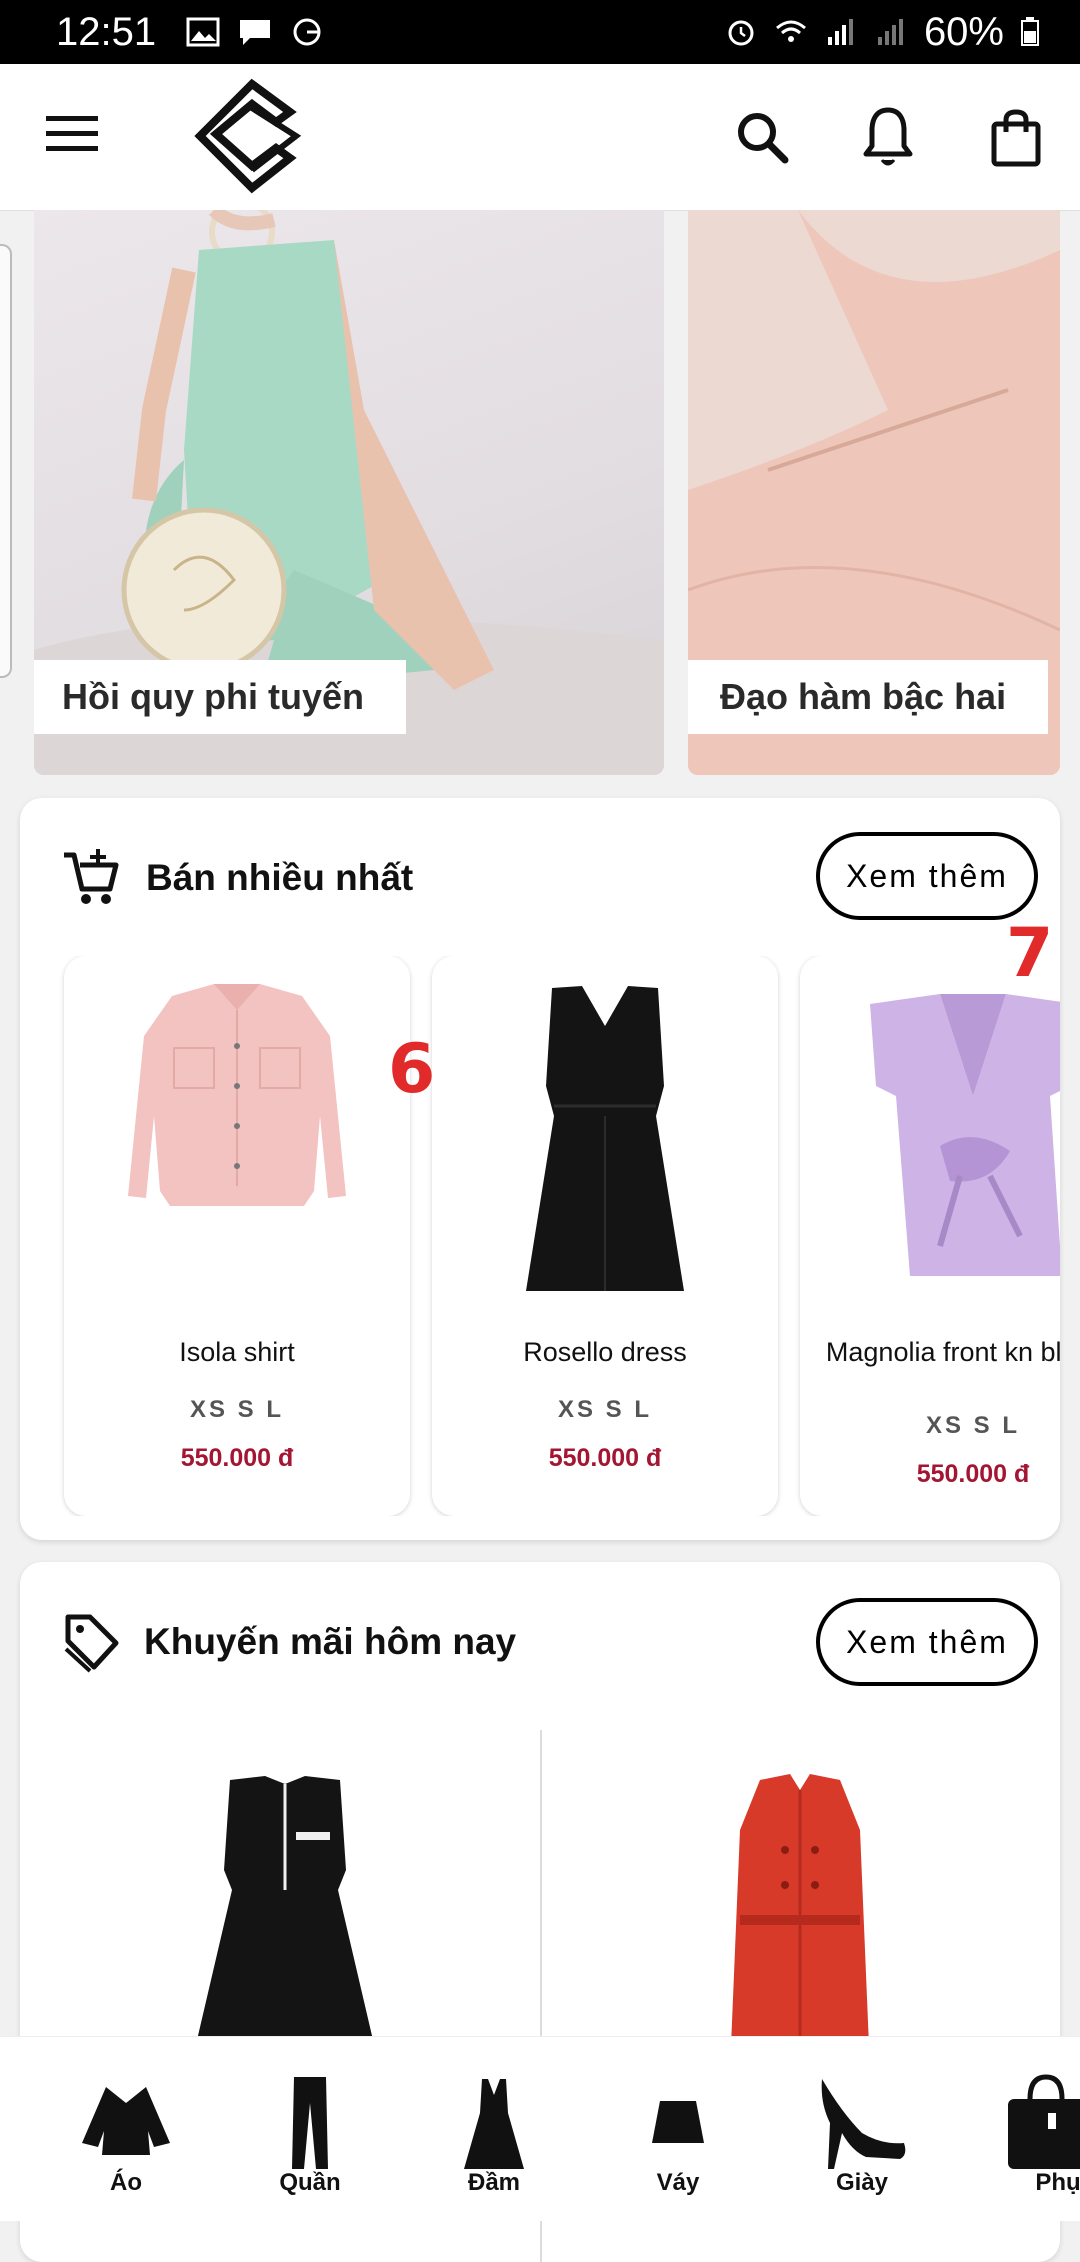  Describe the element at coordinates (863, 2124) in the screenshot. I see `heel-icon` at that location.